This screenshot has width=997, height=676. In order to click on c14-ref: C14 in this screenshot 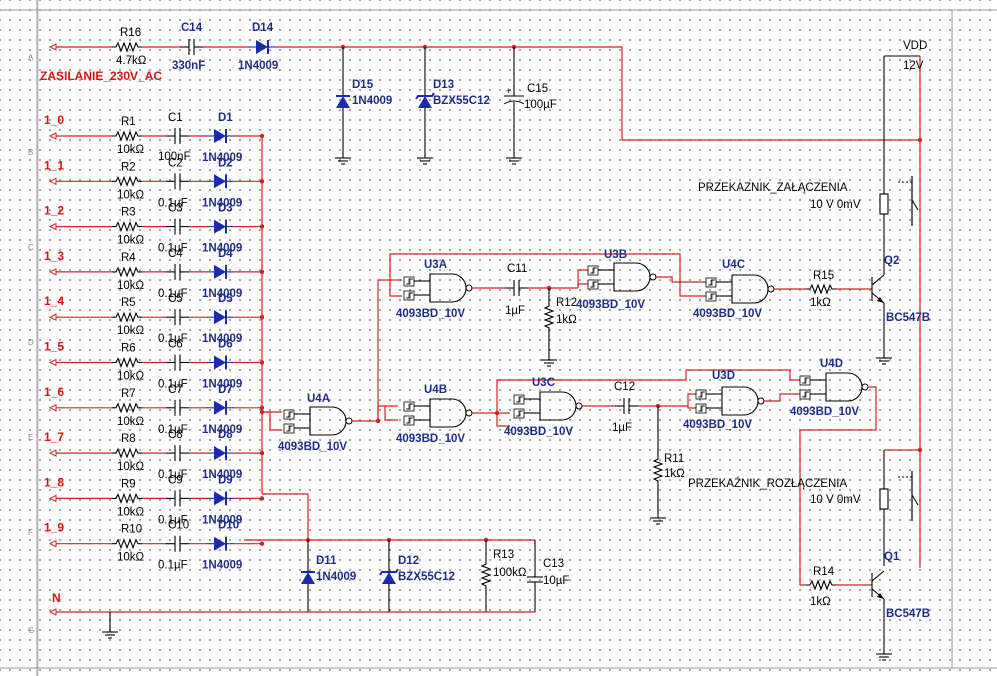, I will do `click(192, 28)`.